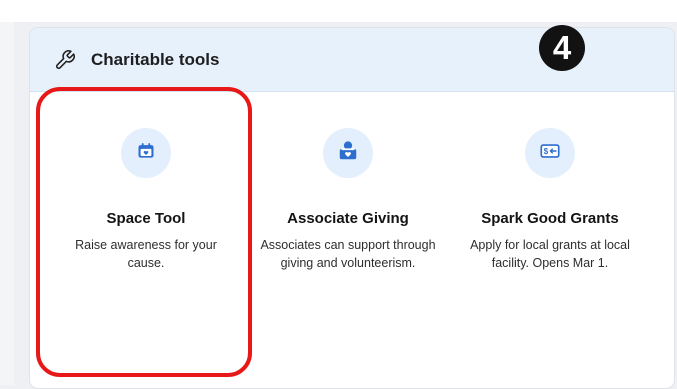 Image resolution: width=677 pixels, height=389 pixels. What do you see at coordinates (155, 59) in the screenshot?
I see `section-title: Charitable tools` at bounding box center [155, 59].